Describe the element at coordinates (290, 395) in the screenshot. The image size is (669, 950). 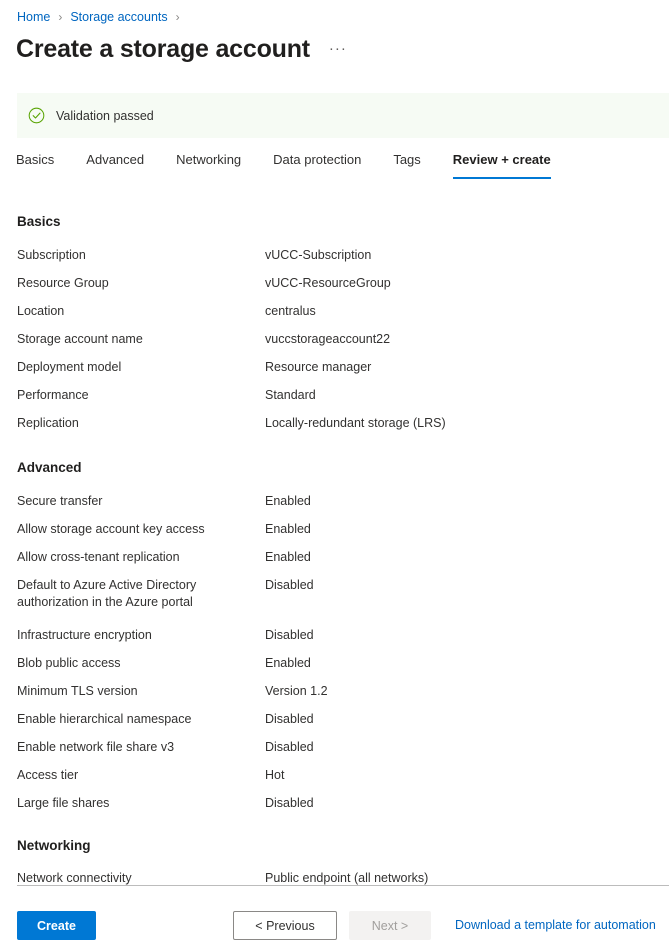
I see `summary-value: Standard` at that location.